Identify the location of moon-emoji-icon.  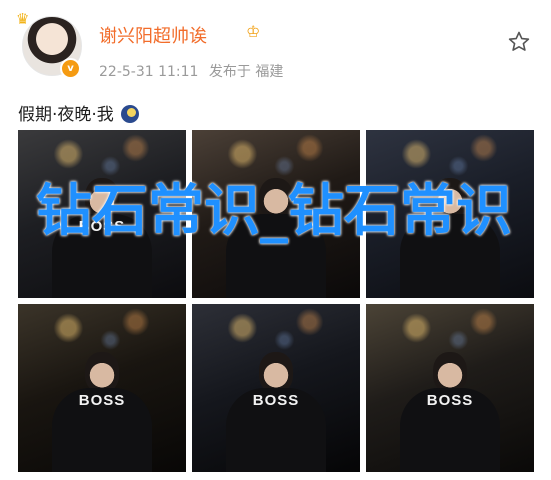
(130, 114).